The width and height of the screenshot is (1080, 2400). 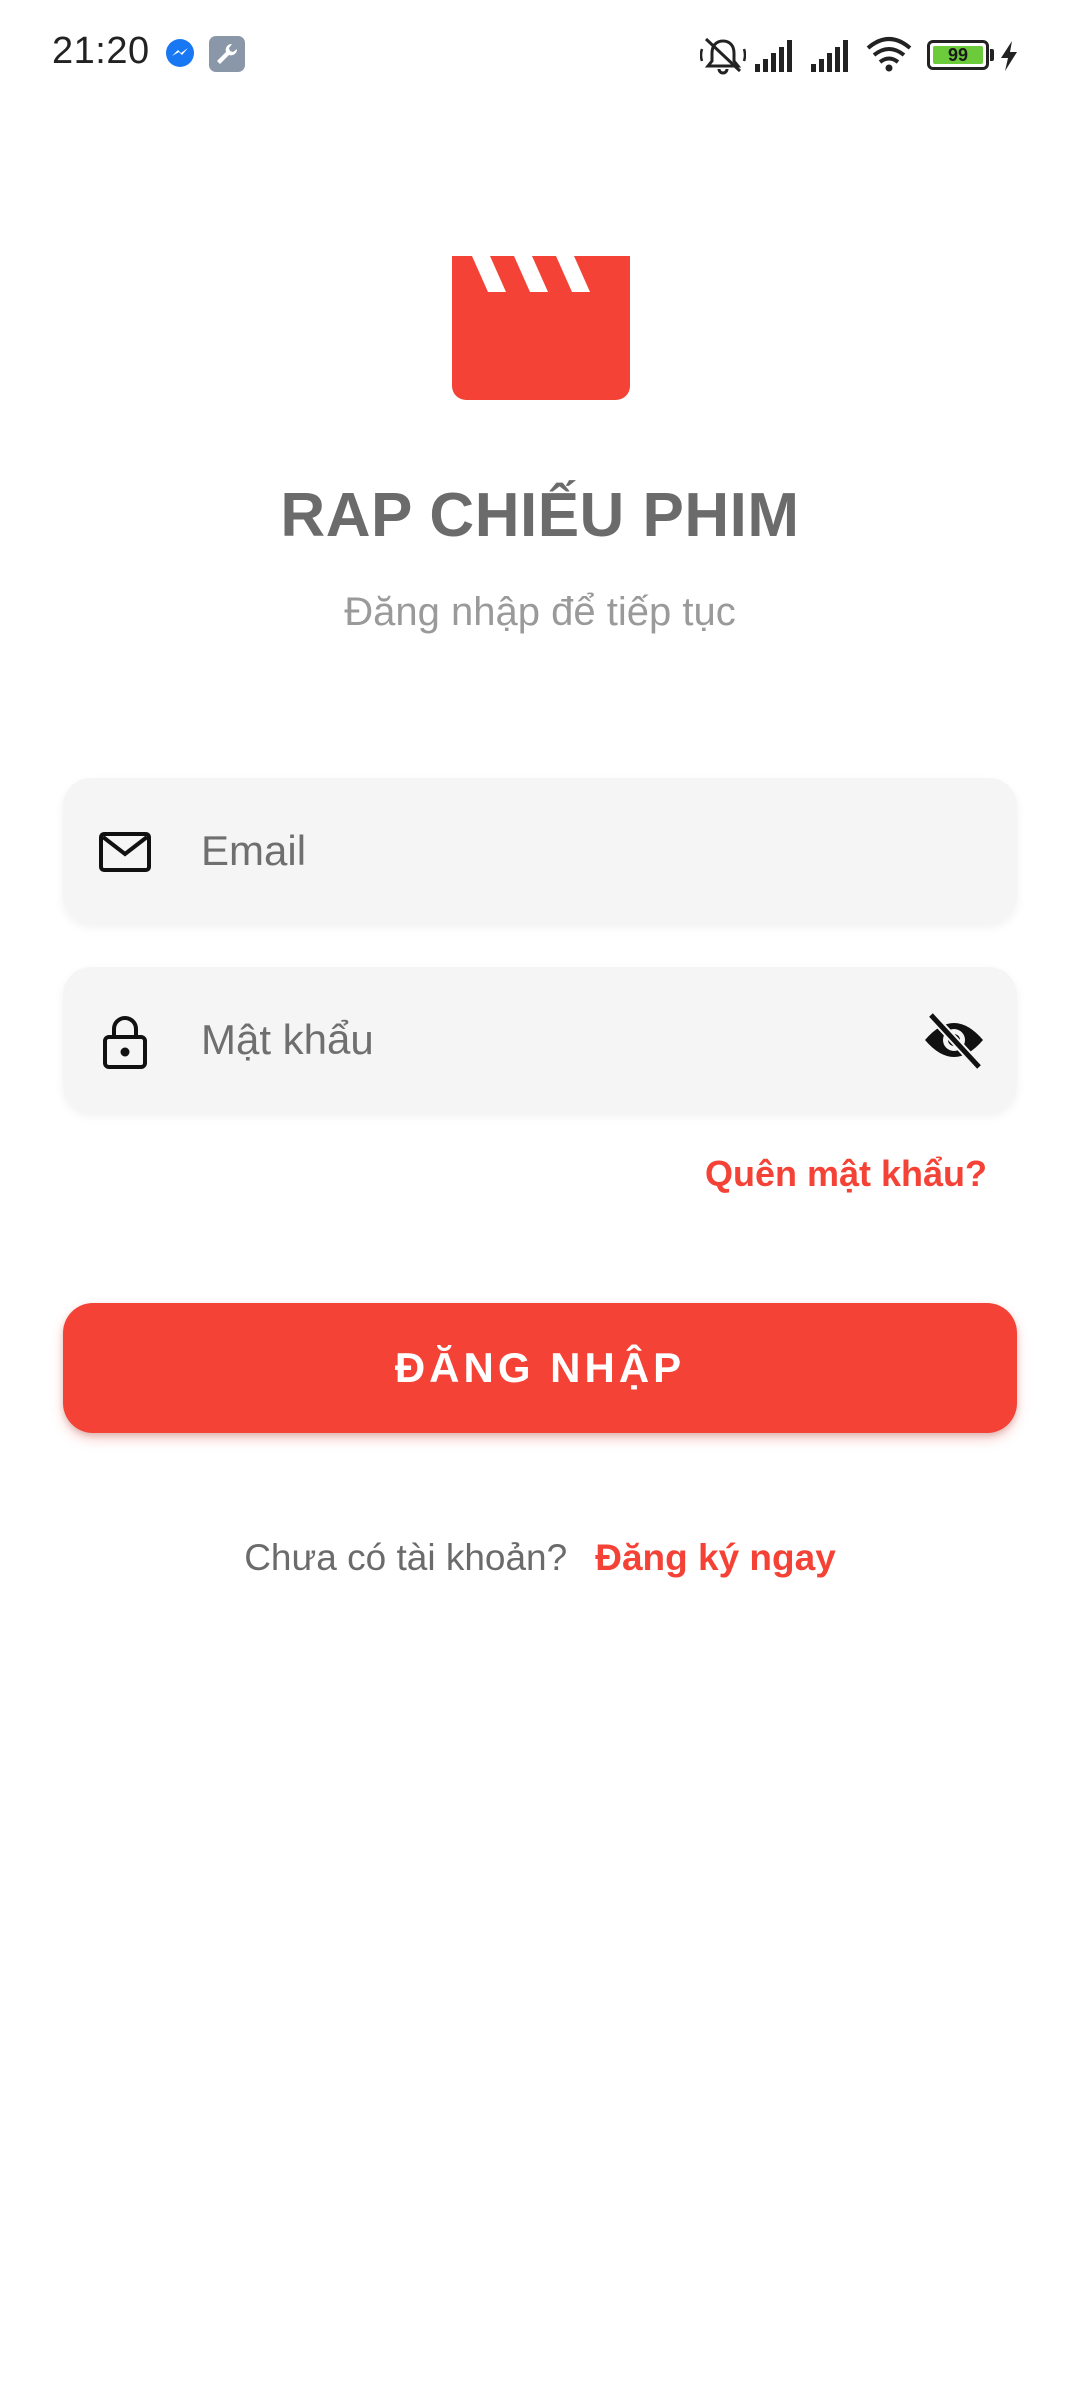 What do you see at coordinates (521, 1039) in the screenshot?
I see `password-input` at bounding box center [521, 1039].